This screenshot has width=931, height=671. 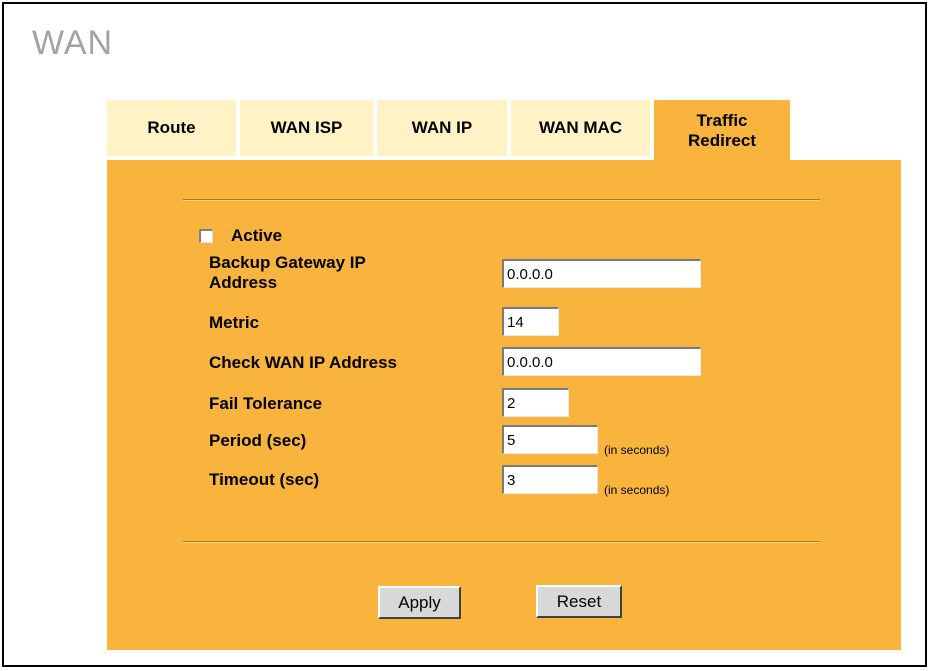 What do you see at coordinates (535, 402) in the screenshot?
I see `fail-tolerance-input` at bounding box center [535, 402].